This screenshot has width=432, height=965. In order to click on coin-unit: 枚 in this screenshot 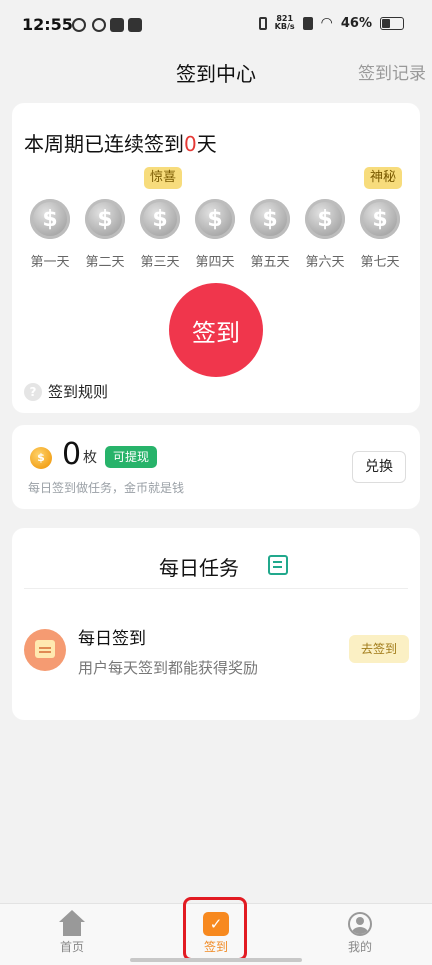, I will do `click(90, 458)`.